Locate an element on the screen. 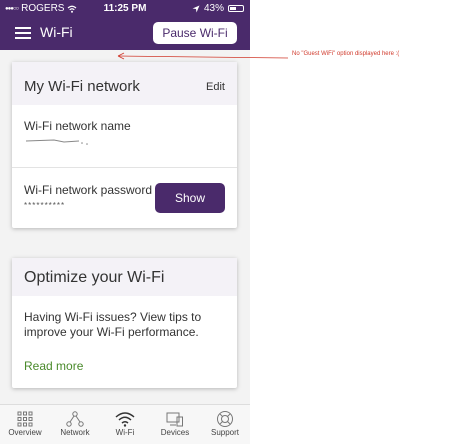 Image resolution: width=450 pixels, height=444 pixels. annotation-note: No "Guest WiFi" option displayed here :( is located at coordinates (346, 54).